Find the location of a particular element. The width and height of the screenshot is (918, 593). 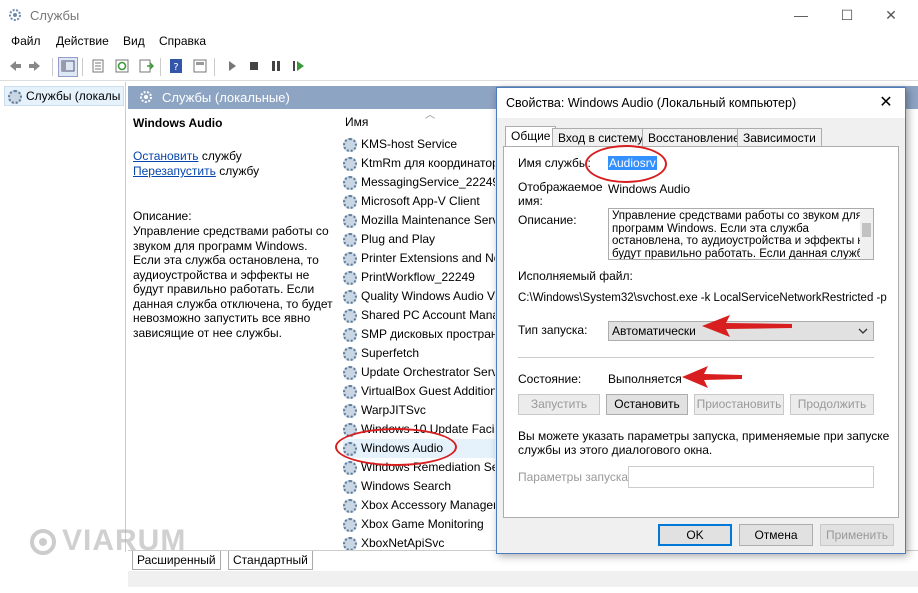

description-line: аудиоустройства и эффекты не is located at coordinates (221, 274).